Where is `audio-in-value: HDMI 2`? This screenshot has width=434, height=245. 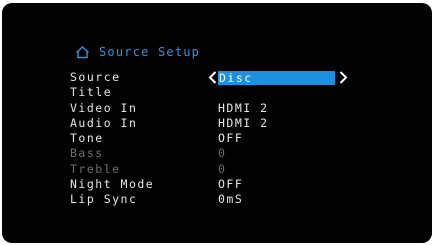 audio-in-value: HDMI 2 is located at coordinates (243, 122).